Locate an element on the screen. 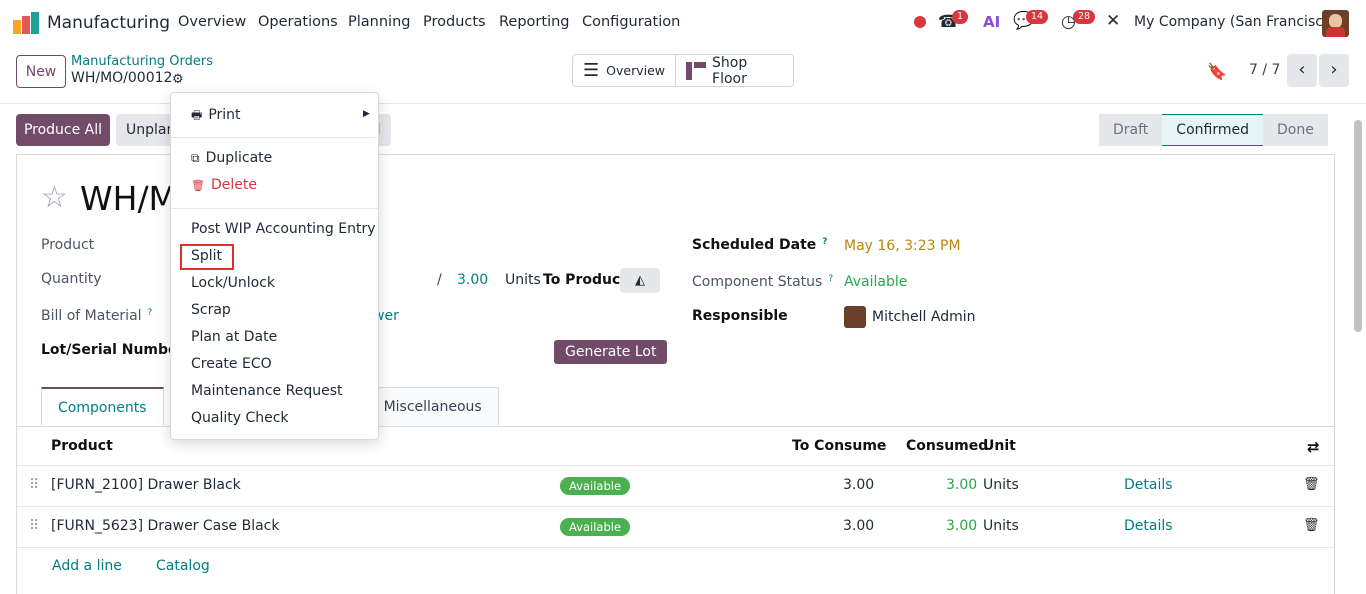 The width and height of the screenshot is (1366, 594). menu-item-create-eco: Create ECO is located at coordinates (231, 364).